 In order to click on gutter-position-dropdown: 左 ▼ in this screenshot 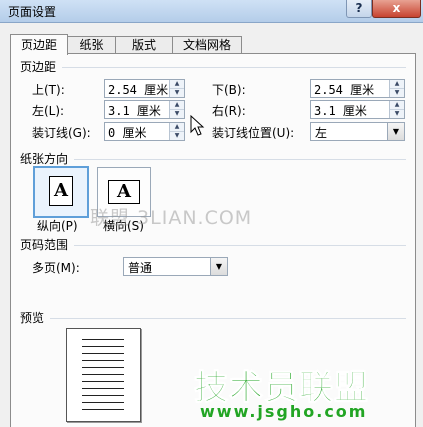, I will do `click(357, 131)`.